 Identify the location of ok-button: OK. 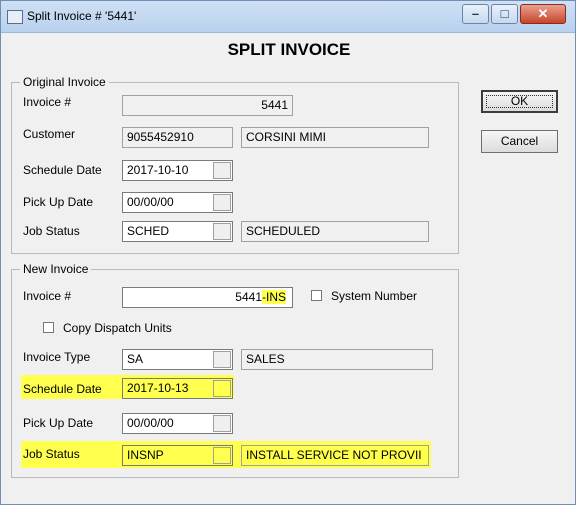
(519, 101).